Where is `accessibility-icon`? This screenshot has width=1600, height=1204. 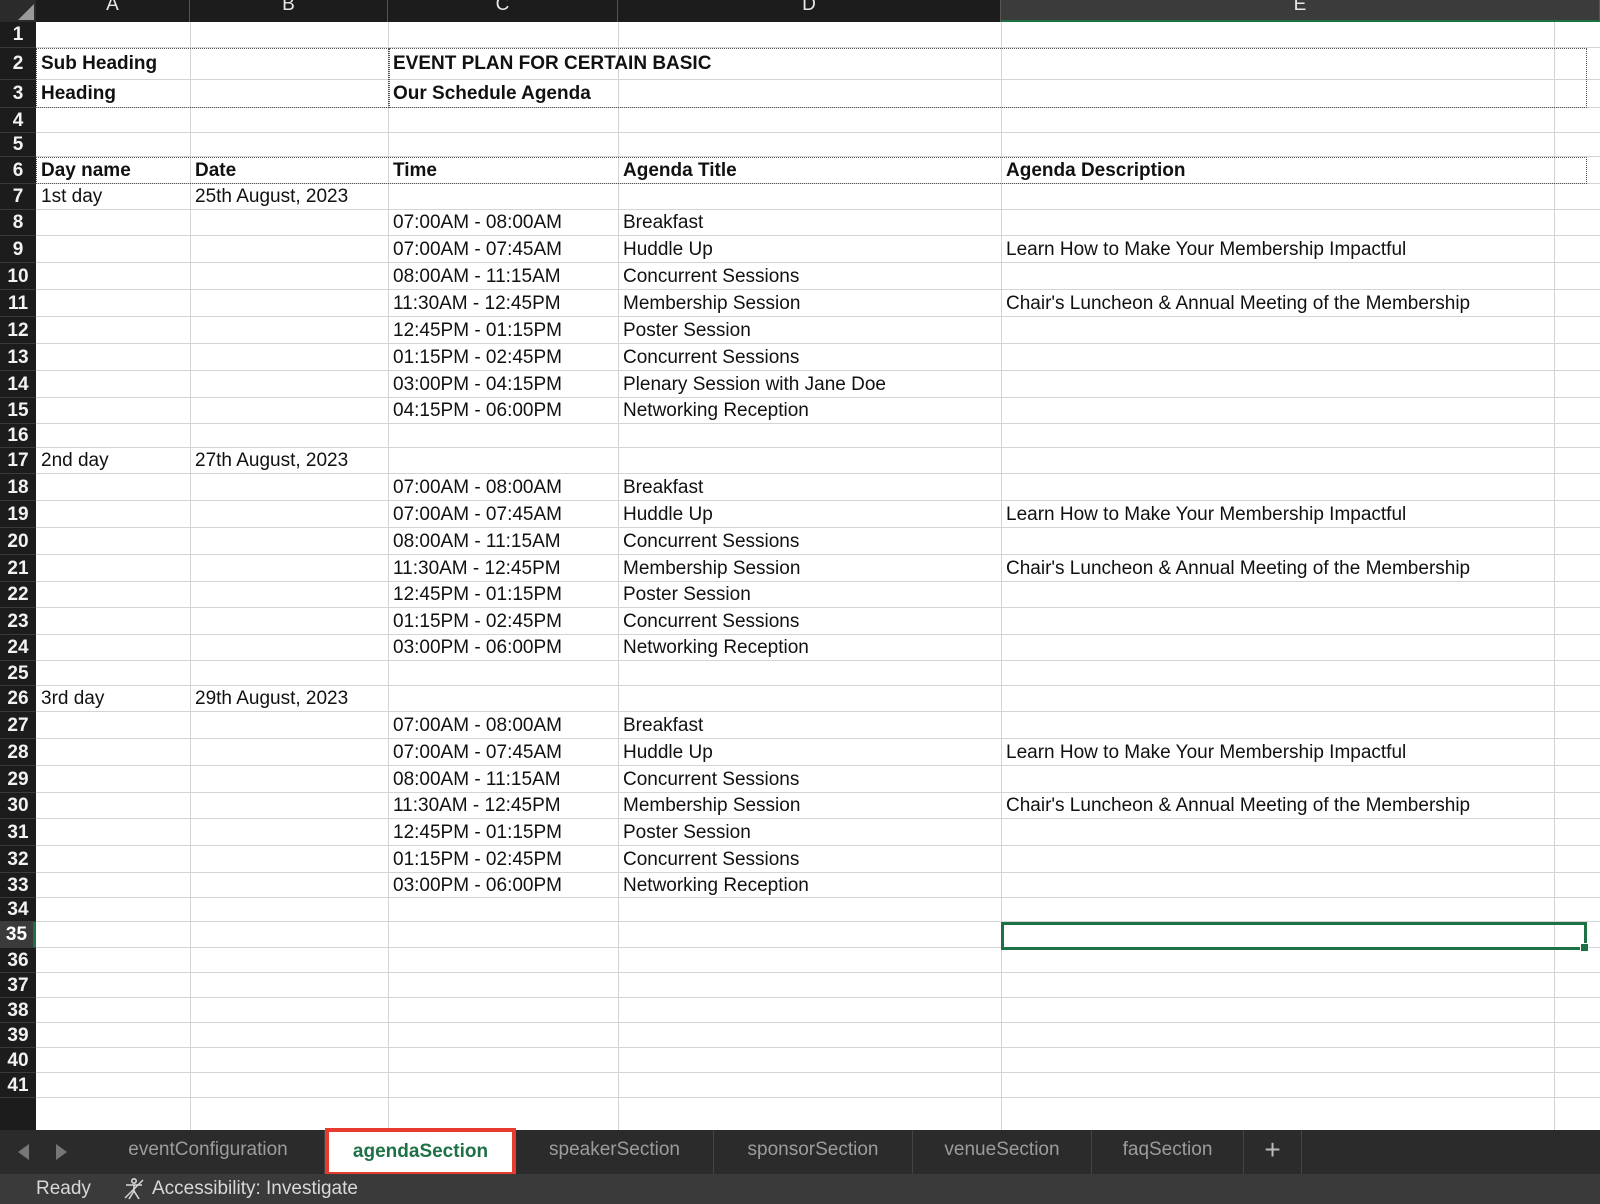 accessibility-icon is located at coordinates (134, 1189).